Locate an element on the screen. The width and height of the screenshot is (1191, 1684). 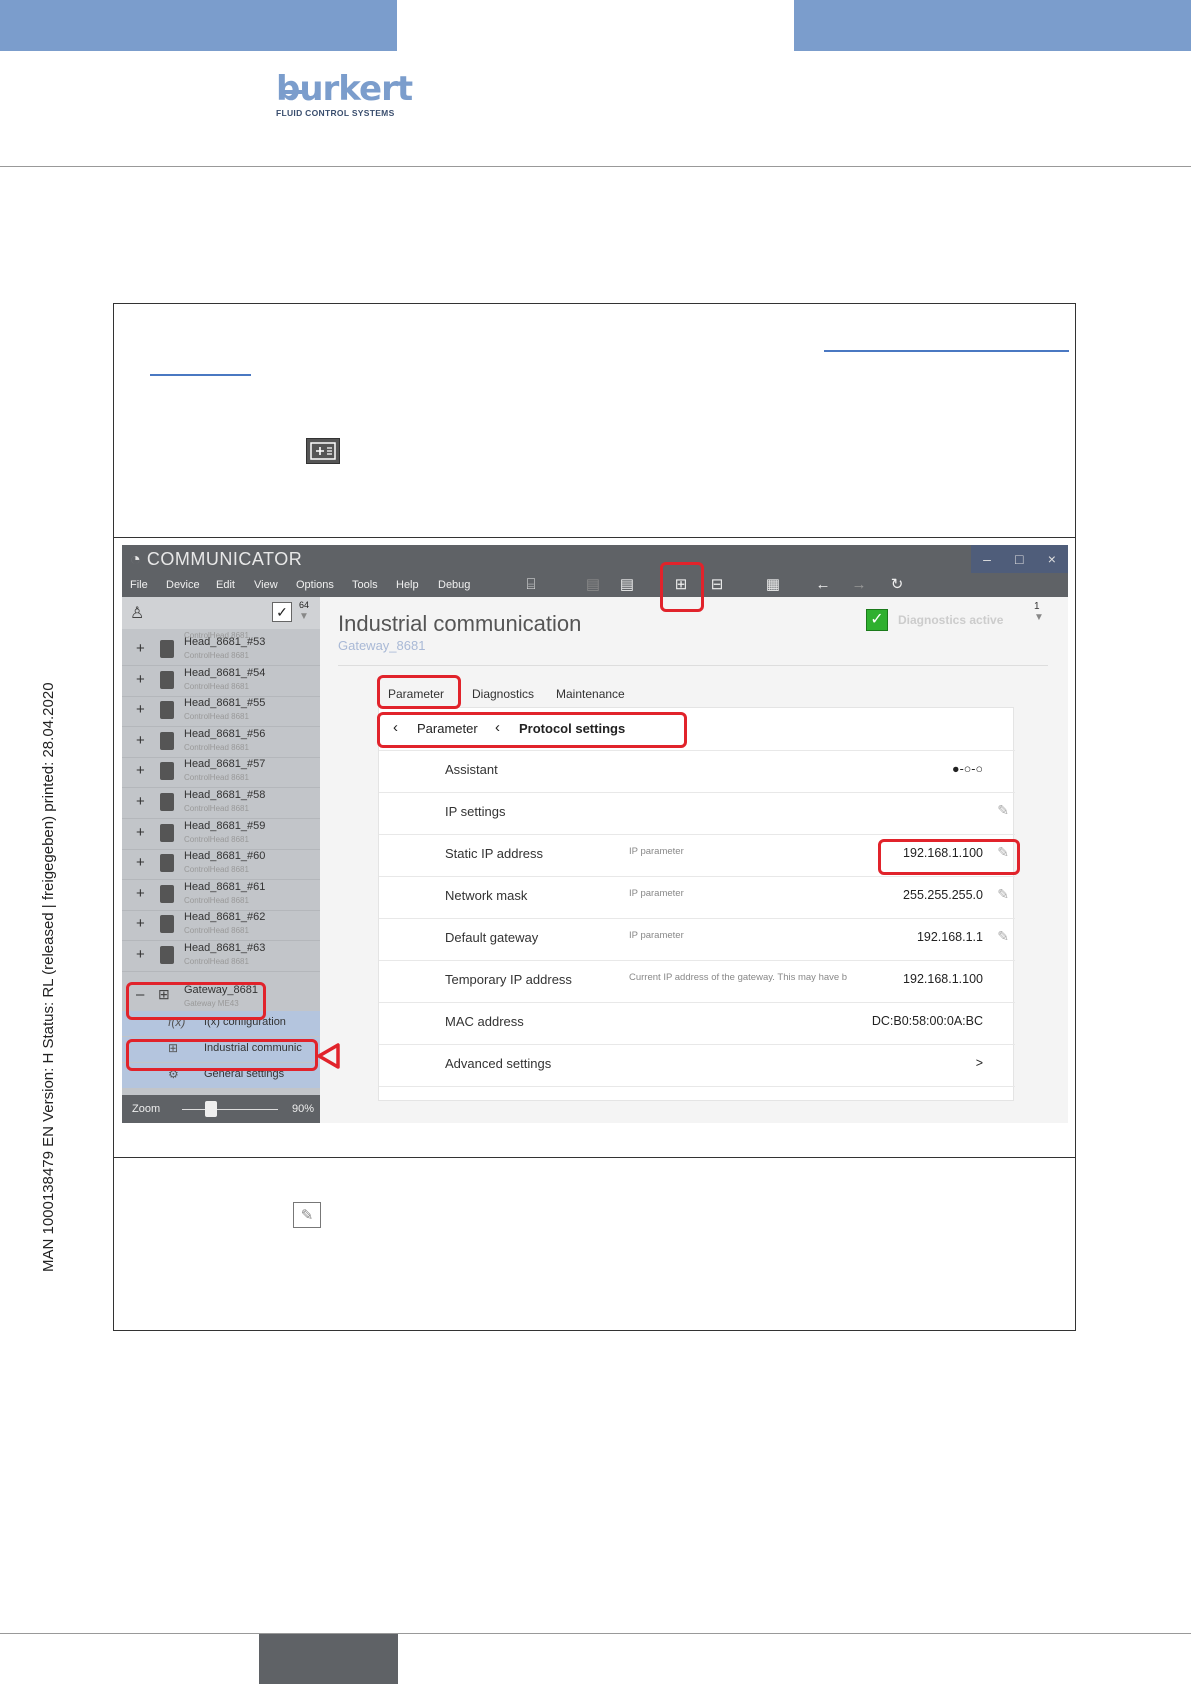
zoom-slider-thumb is located at coordinates (210, 1109).